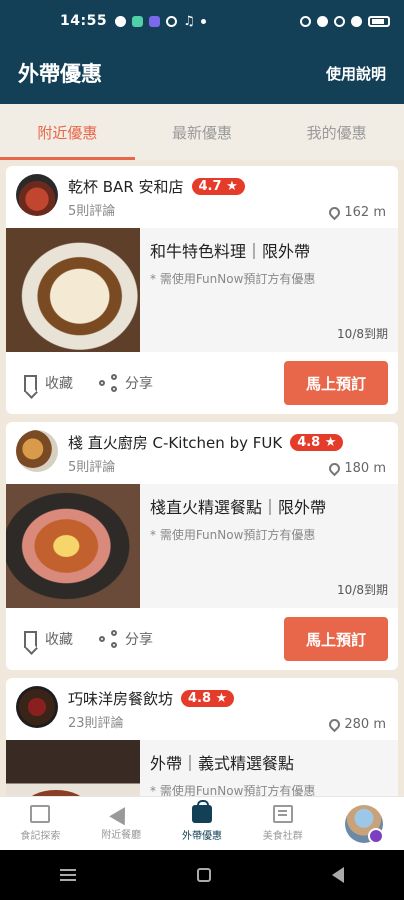 This screenshot has width=404, height=900. I want to click on status-bar: 14:55 ♫, so click(202, 21).